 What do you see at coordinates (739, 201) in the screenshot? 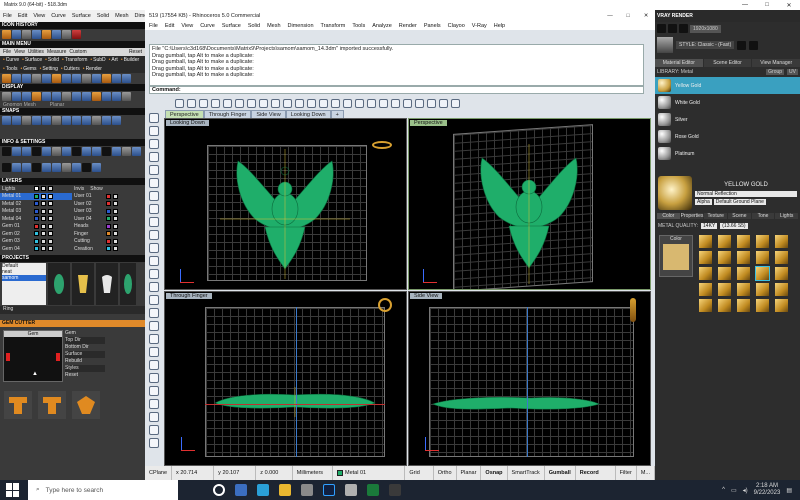
I see `ground-plane-select: Default Ground Plane` at bounding box center [739, 201].